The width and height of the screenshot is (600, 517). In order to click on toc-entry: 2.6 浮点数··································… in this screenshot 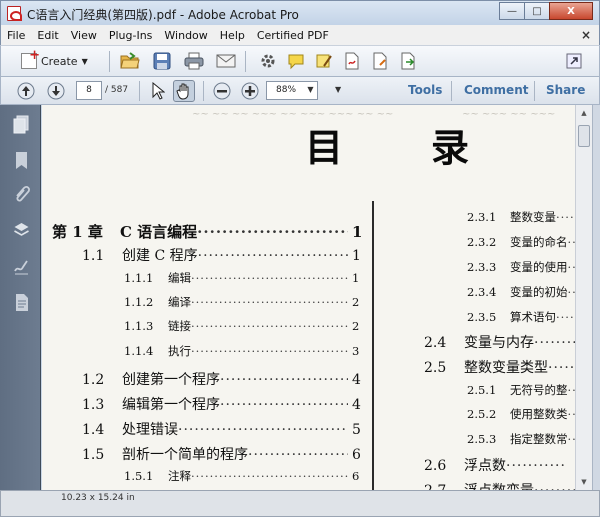, I will do `click(495, 465)`.